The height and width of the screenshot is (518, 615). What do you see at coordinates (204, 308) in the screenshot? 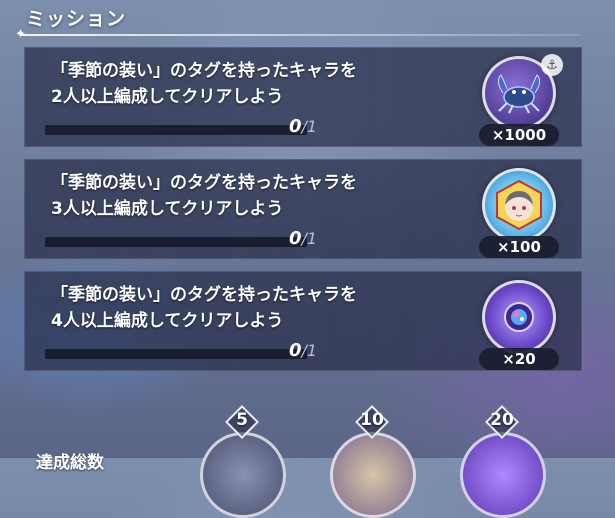
I see `mission-description: 「季節の装い」のタグを持ったキャラを 4人以上編成してクリアしよう` at bounding box center [204, 308].